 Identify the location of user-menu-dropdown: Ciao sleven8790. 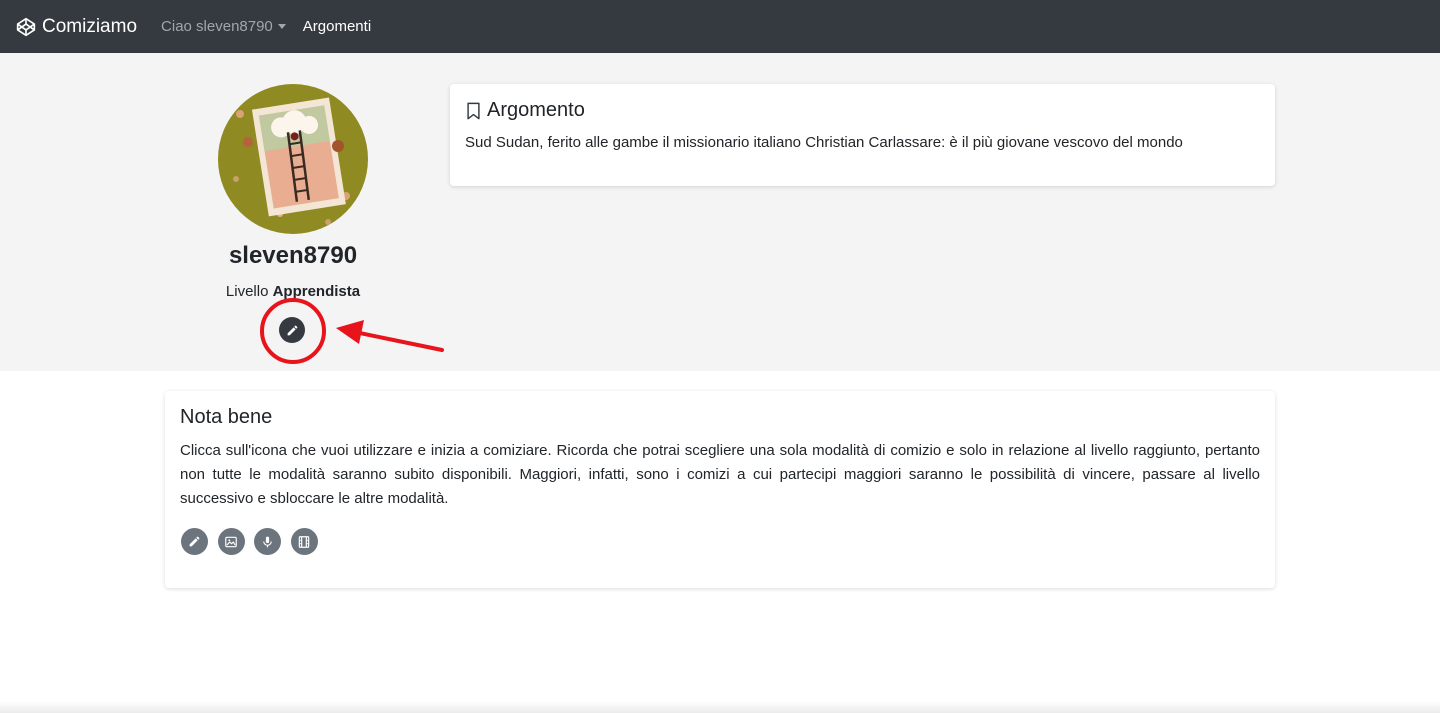
(223, 26).